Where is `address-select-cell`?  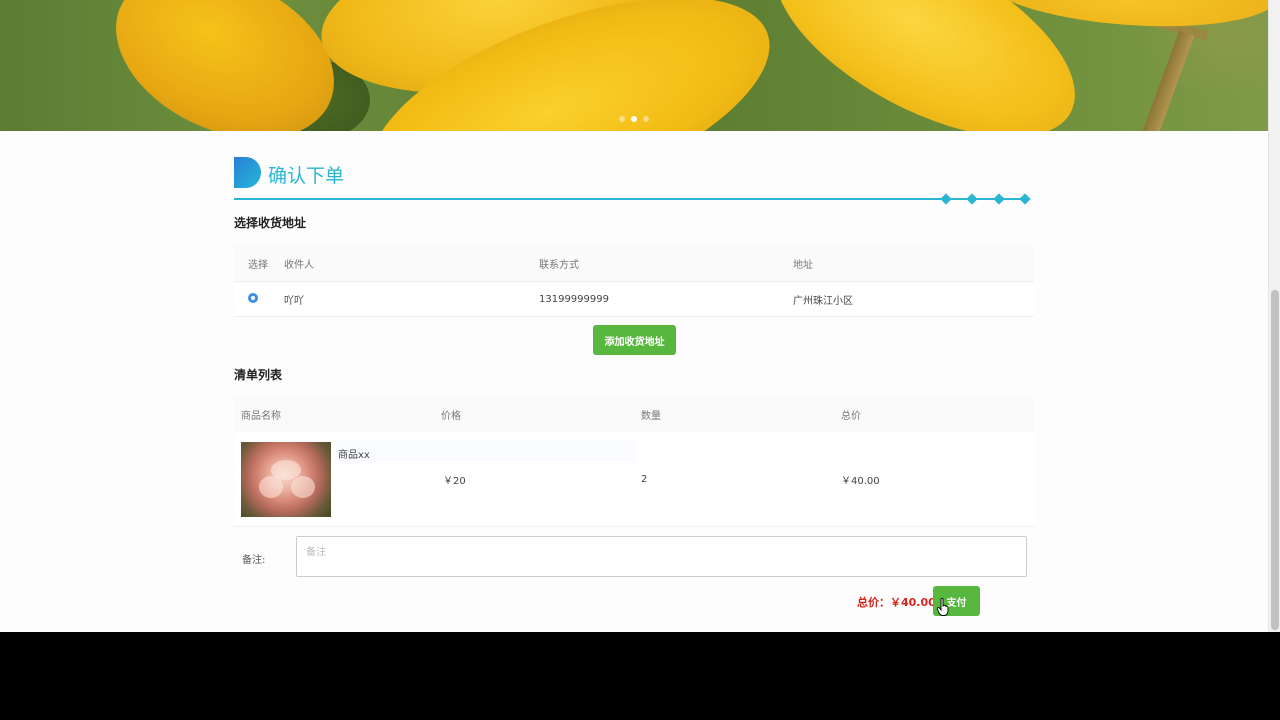 address-select-cell is located at coordinates (259, 299).